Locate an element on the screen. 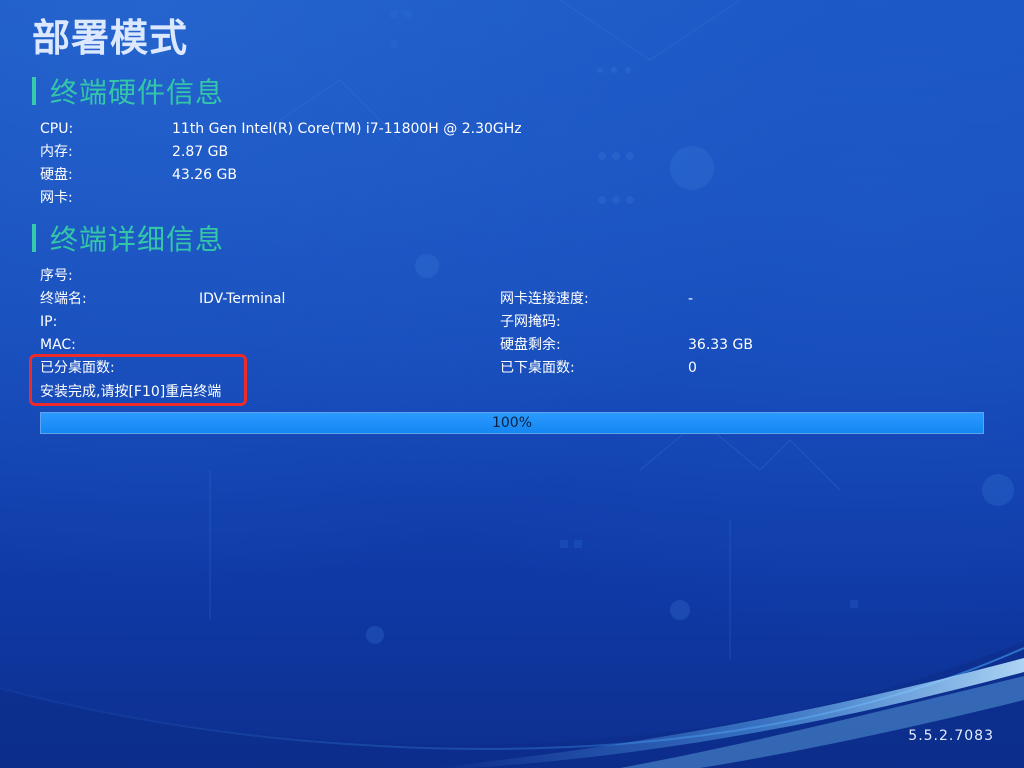 This screenshot has height=768, width=1024. hardware-section-header: 终端硬件信息 is located at coordinates (128, 91).